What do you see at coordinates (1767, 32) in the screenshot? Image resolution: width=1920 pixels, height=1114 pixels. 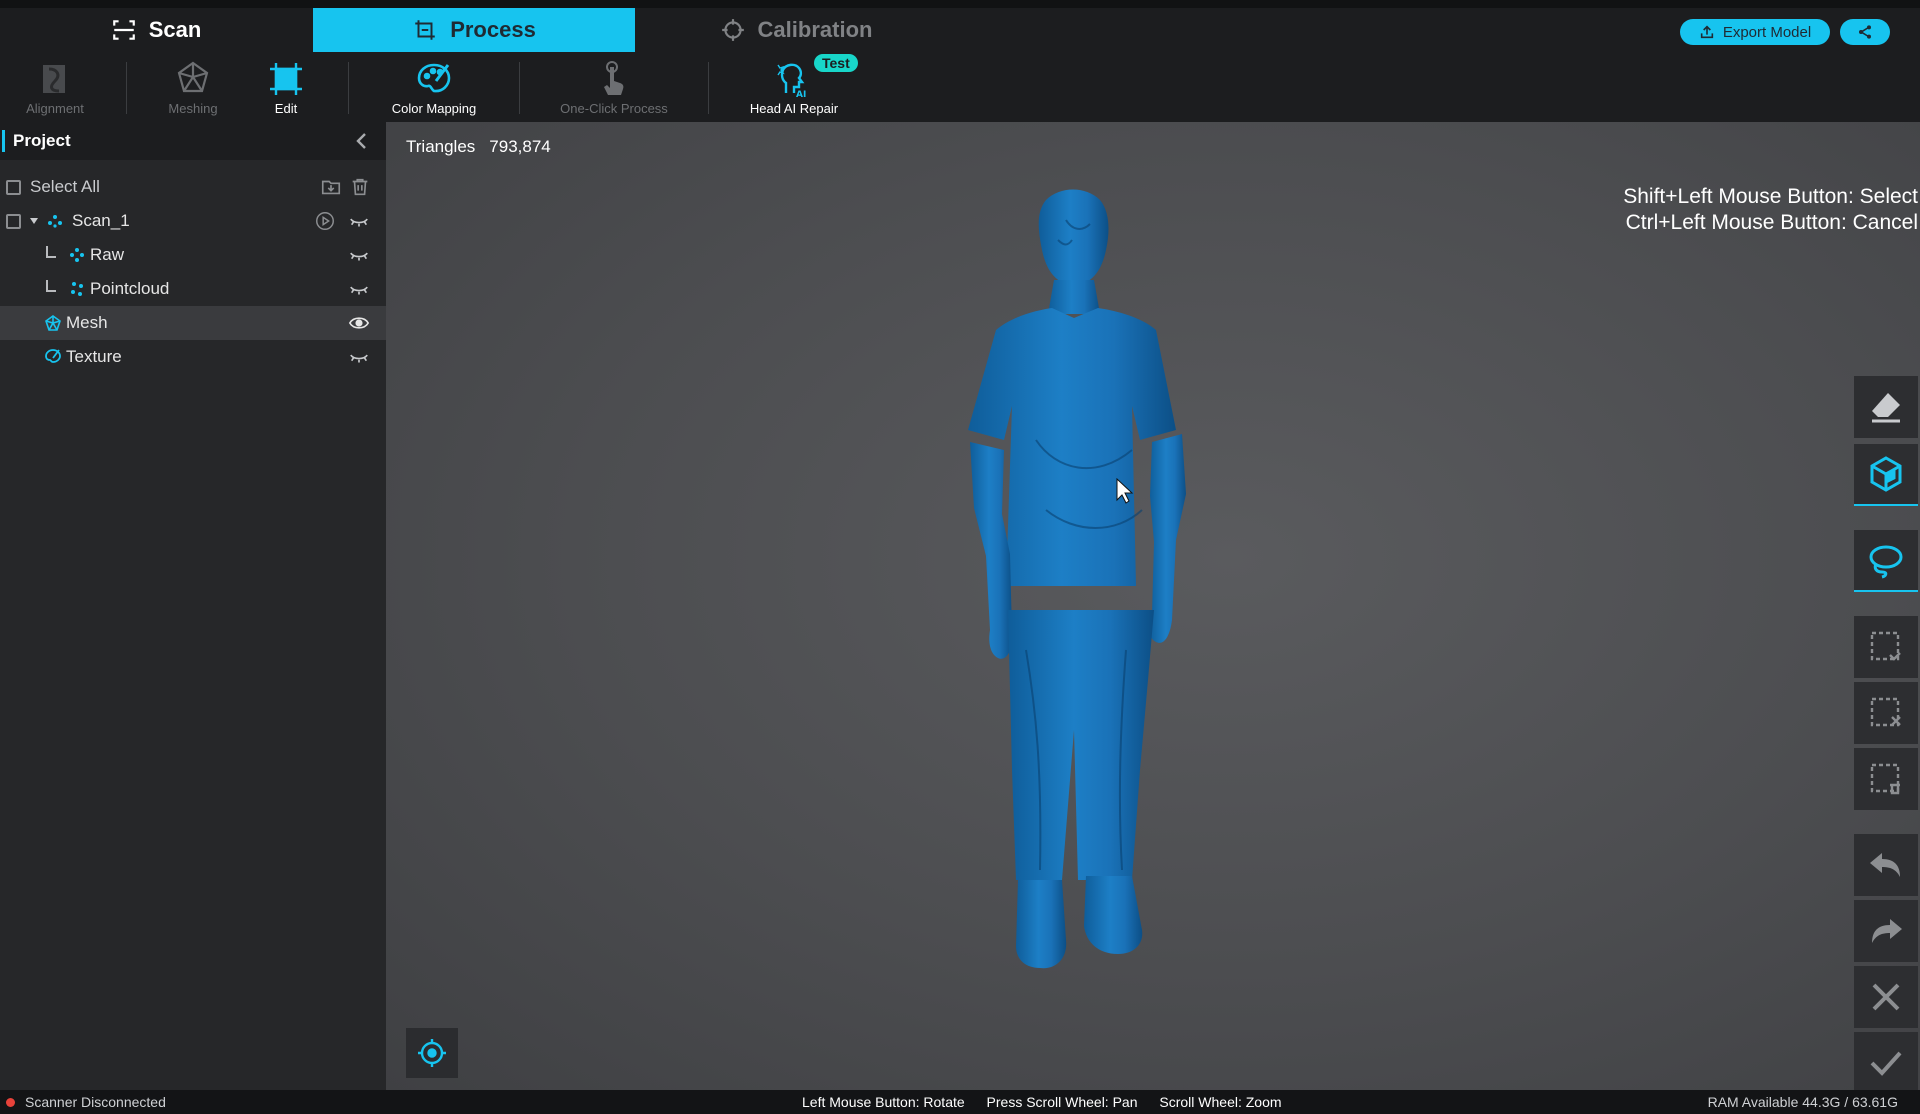 I see `export-model-label: Export Model` at bounding box center [1767, 32].